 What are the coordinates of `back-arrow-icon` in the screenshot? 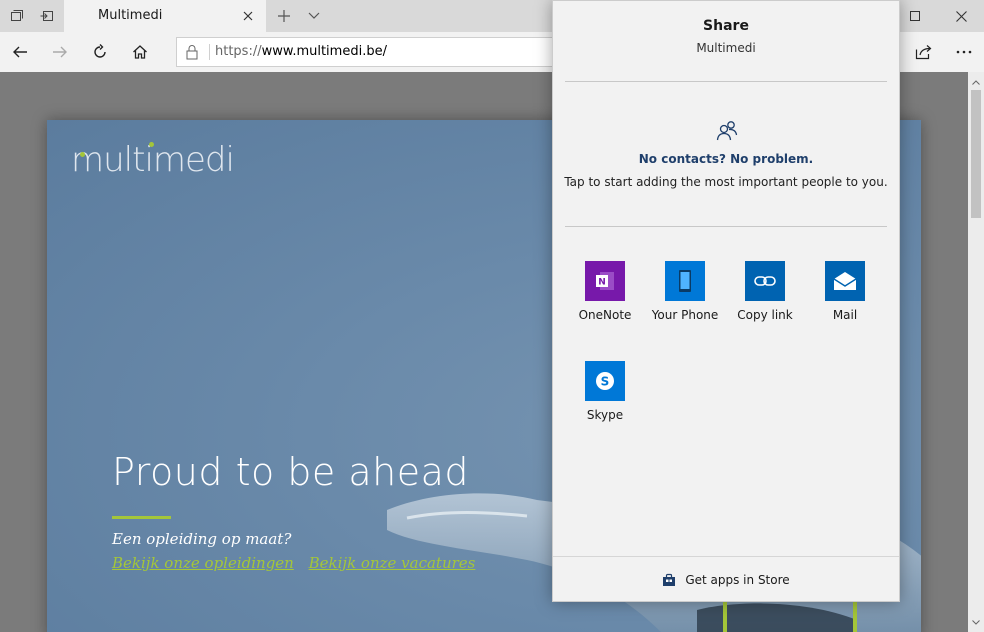 It's located at (20, 52).